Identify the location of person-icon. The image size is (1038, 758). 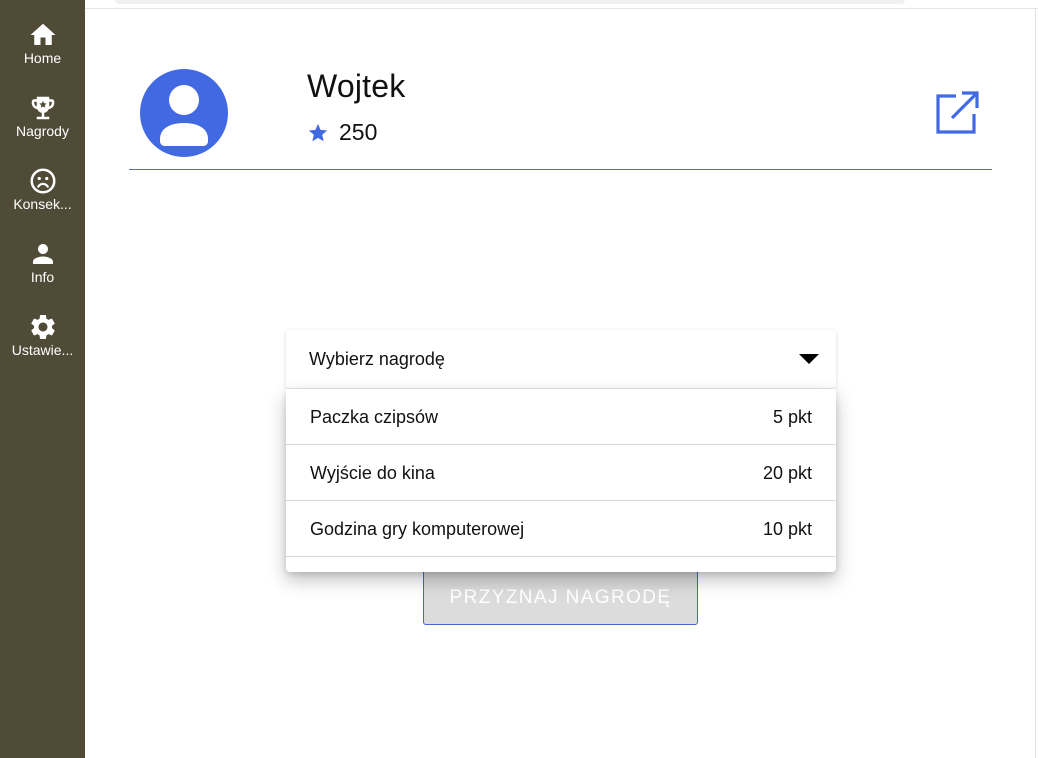
(42, 254).